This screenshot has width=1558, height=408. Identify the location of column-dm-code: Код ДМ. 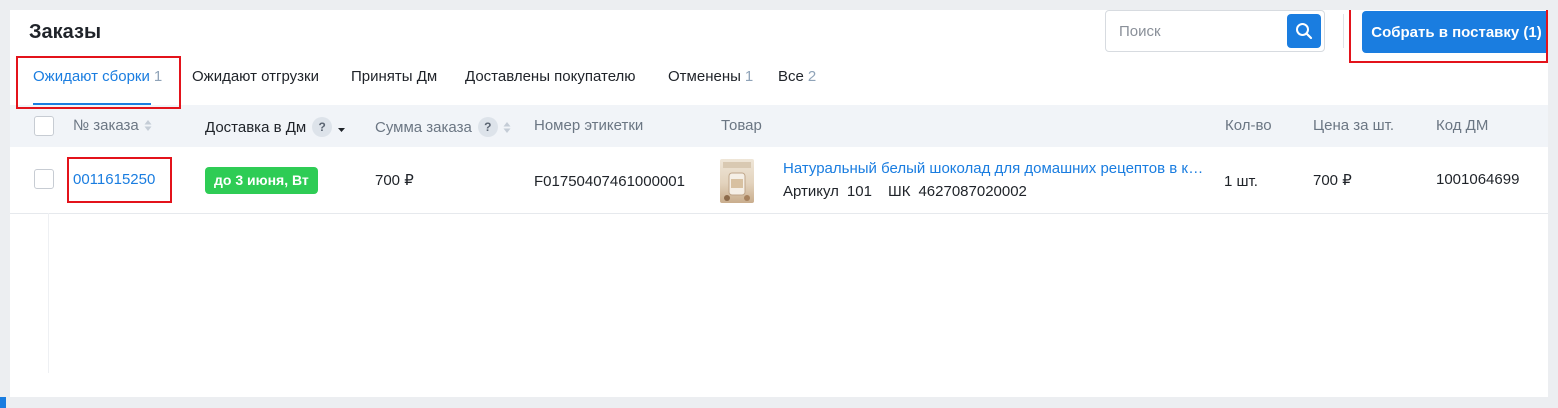
(1462, 125).